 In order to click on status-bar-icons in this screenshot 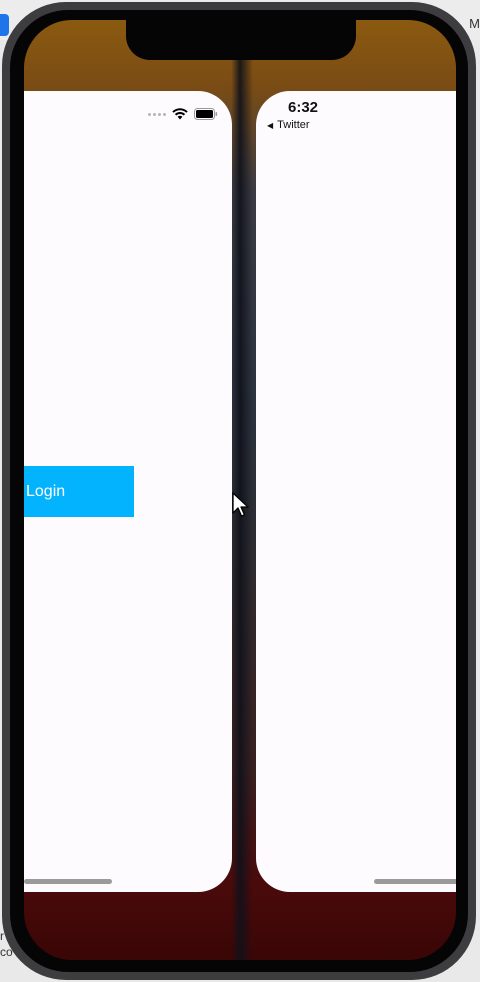, I will do `click(183, 114)`.